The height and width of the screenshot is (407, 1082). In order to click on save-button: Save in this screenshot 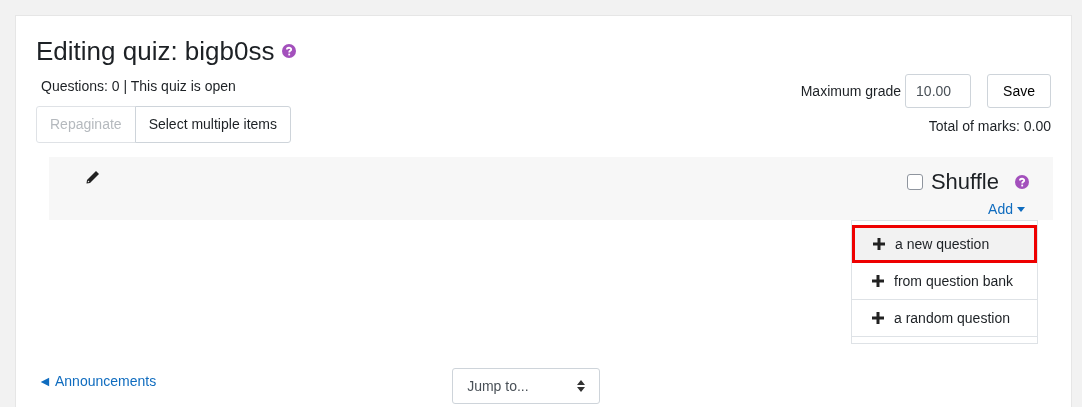, I will do `click(1019, 91)`.